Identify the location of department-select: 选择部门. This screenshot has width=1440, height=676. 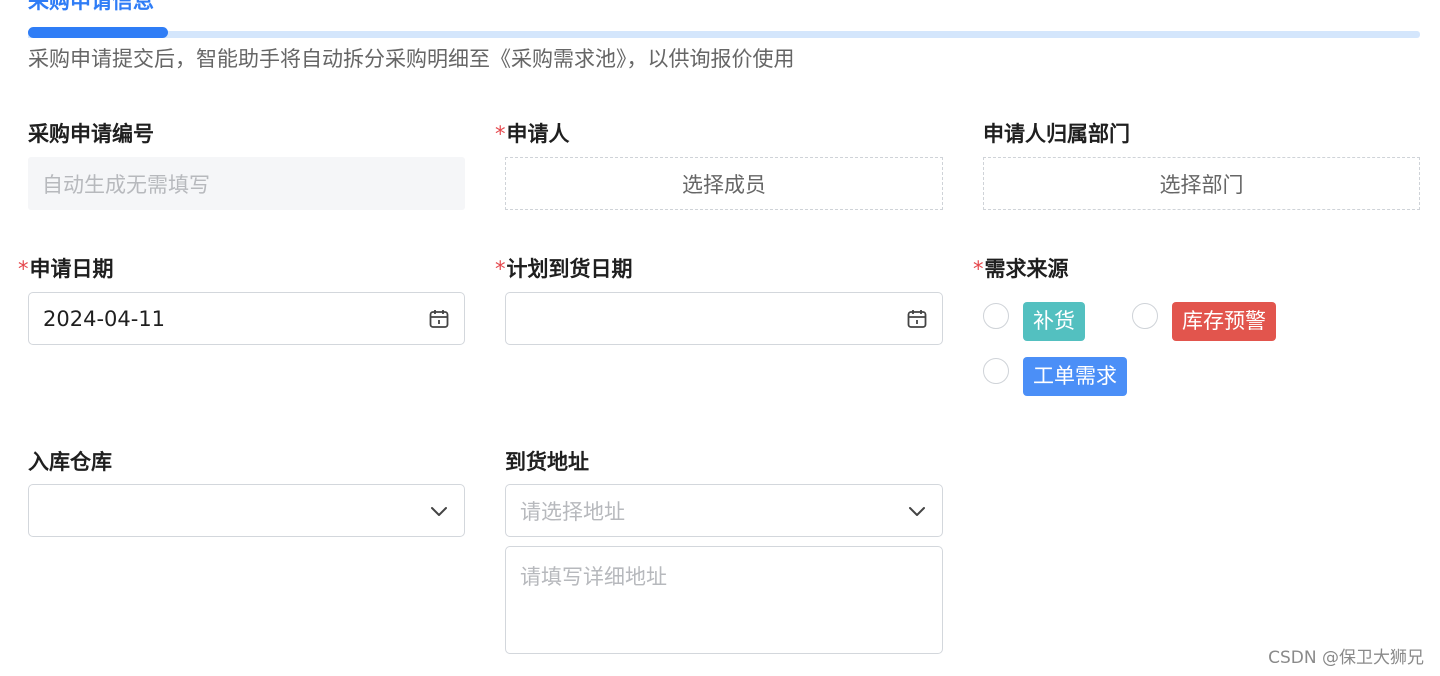
(1201, 183).